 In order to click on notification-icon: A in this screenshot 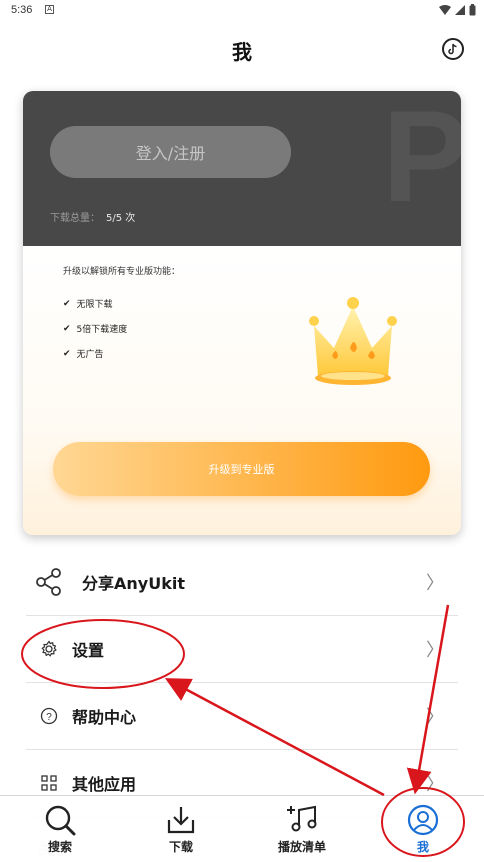, I will do `click(49, 9)`.